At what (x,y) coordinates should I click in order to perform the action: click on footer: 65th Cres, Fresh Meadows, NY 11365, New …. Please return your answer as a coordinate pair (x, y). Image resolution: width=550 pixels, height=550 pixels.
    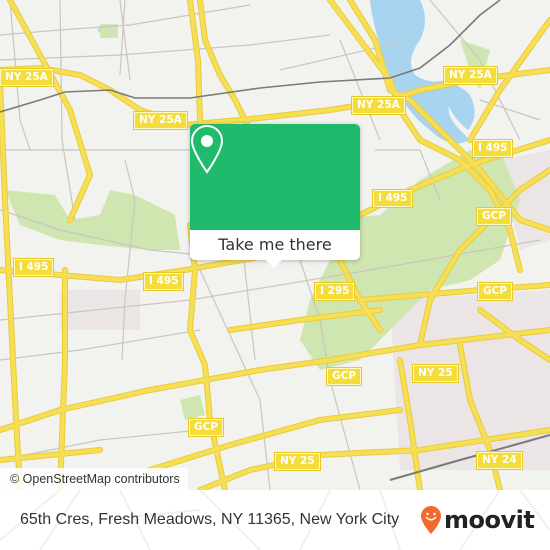
    Looking at the image, I should click on (275, 520).